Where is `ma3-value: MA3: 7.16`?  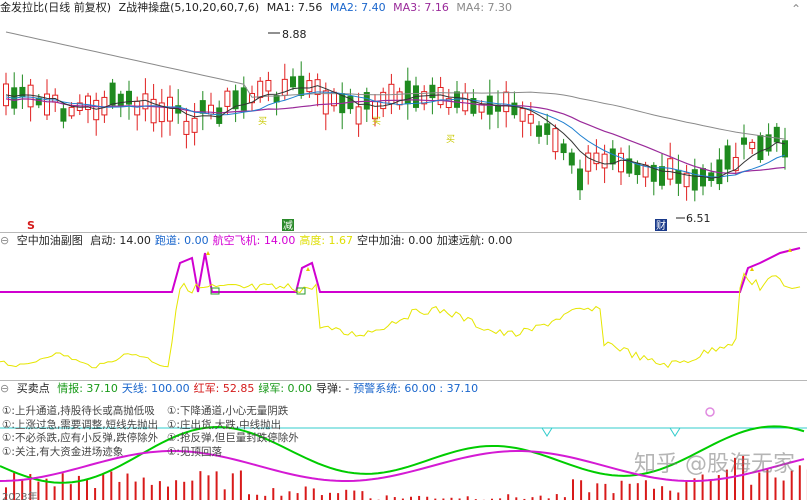 ma3-value: MA3: 7.16 is located at coordinates (421, 7).